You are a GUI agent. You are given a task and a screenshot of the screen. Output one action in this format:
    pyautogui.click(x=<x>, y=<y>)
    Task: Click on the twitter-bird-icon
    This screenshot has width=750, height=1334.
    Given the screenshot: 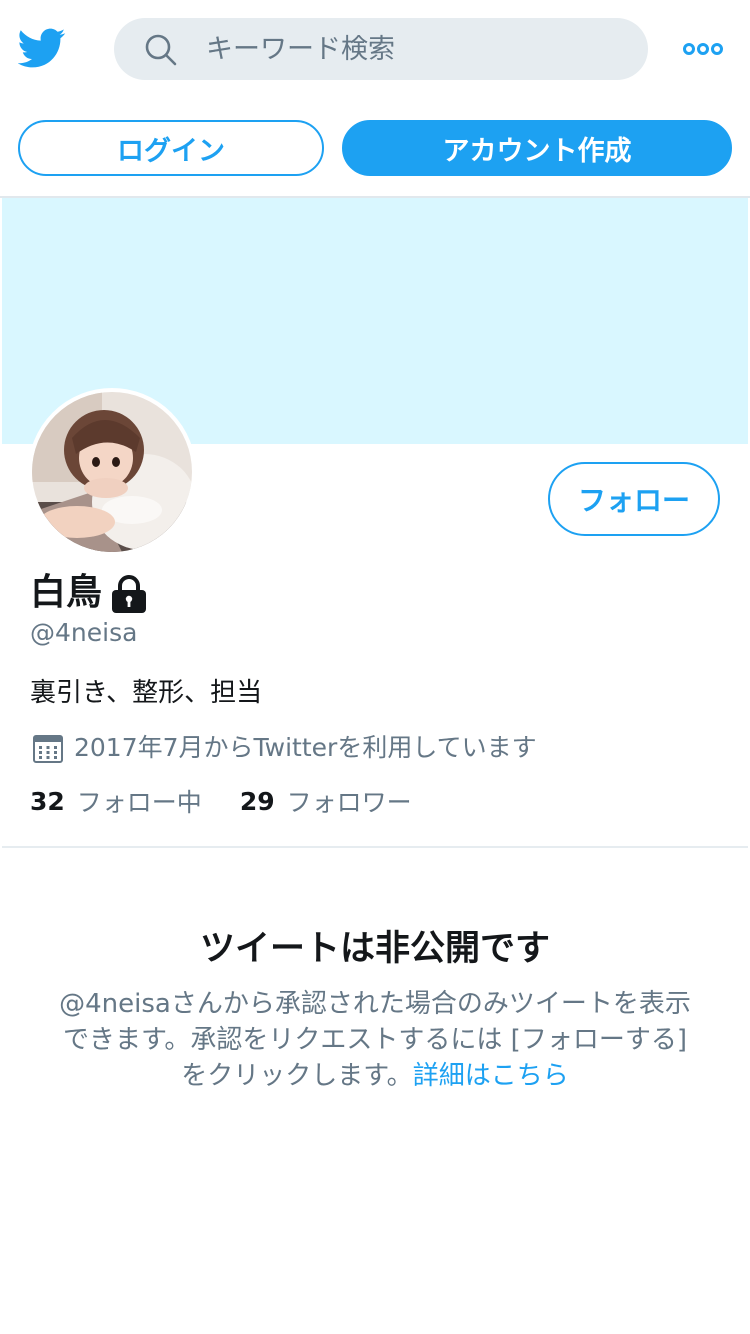 What is the action you would take?
    pyautogui.click(x=41, y=48)
    